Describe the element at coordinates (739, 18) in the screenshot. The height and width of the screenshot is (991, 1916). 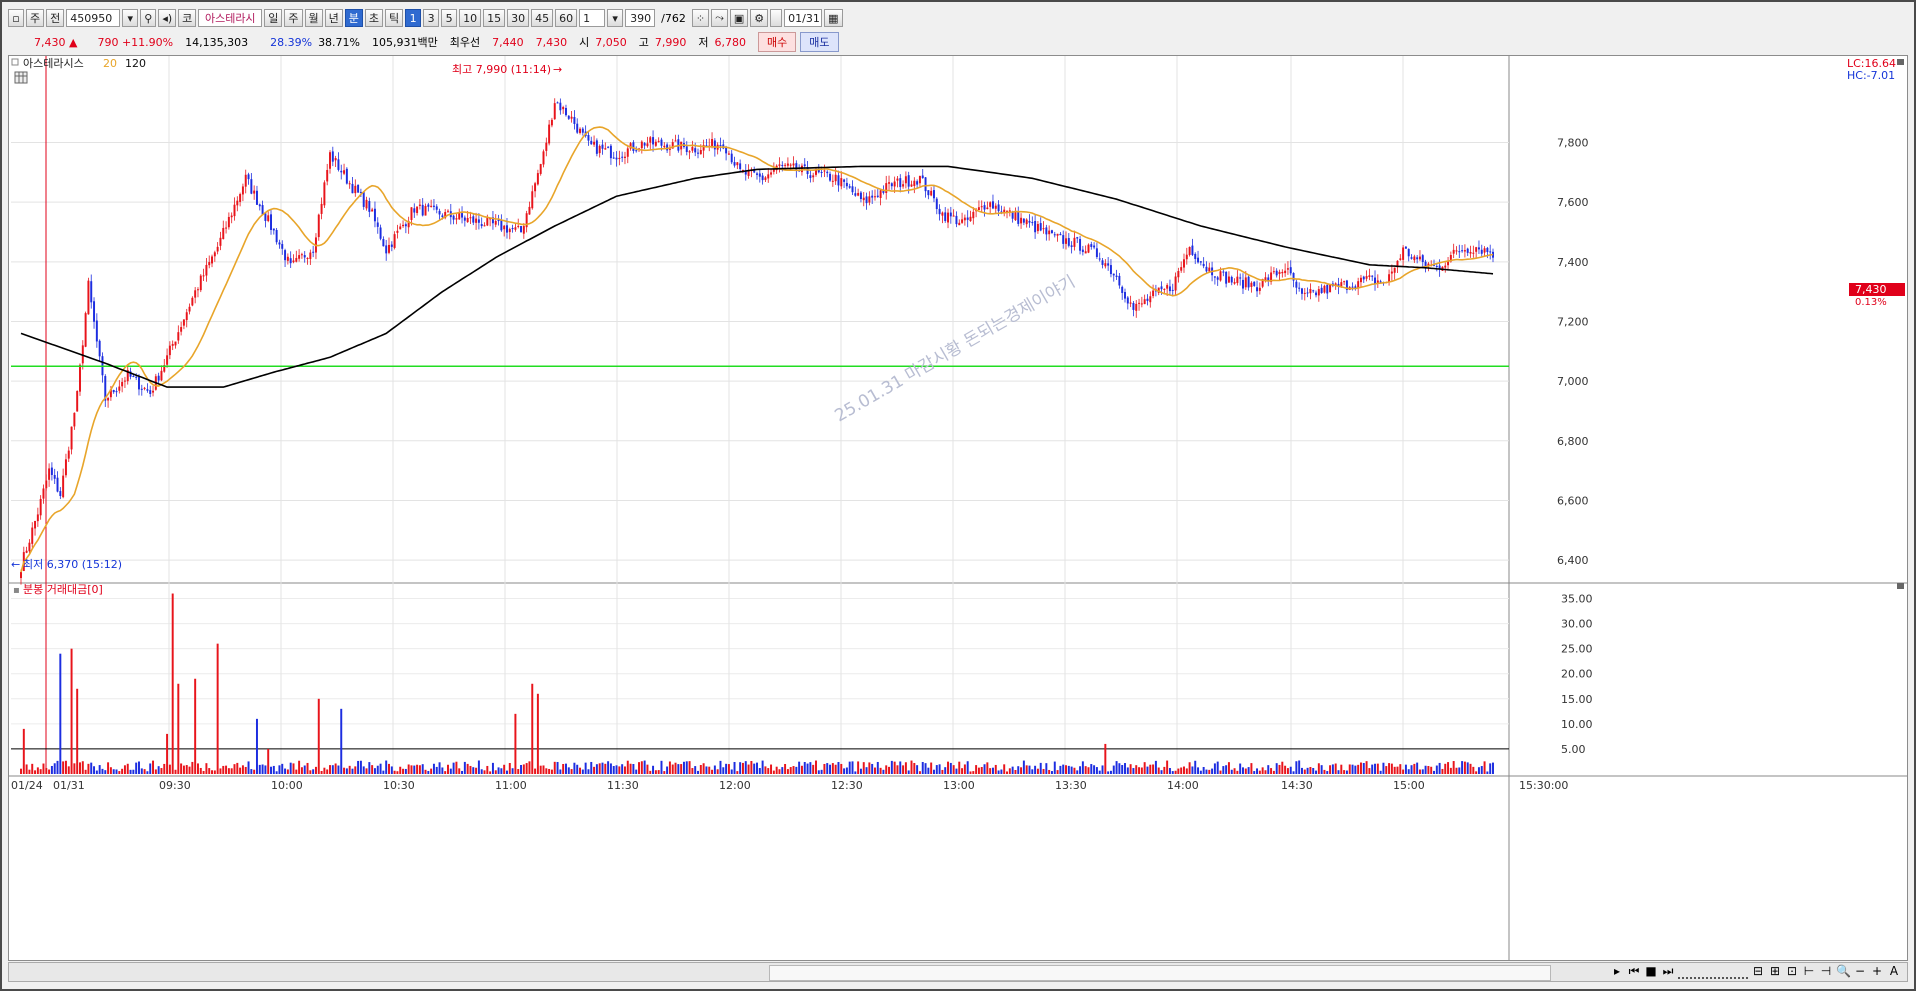
I see `save-icon: ▣` at that location.